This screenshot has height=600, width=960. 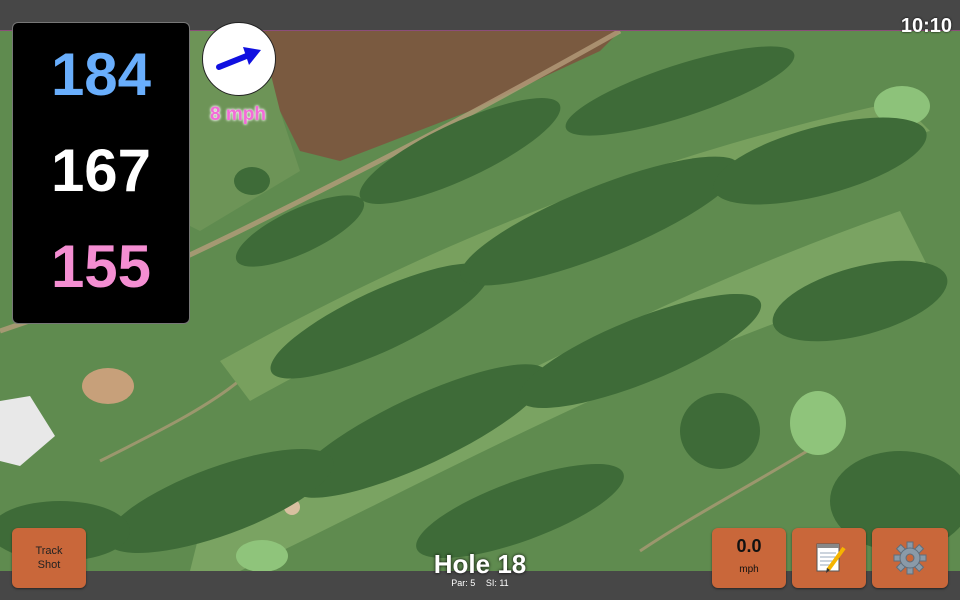 What do you see at coordinates (480, 564) in the screenshot?
I see `hole-title: Hole 18` at bounding box center [480, 564].